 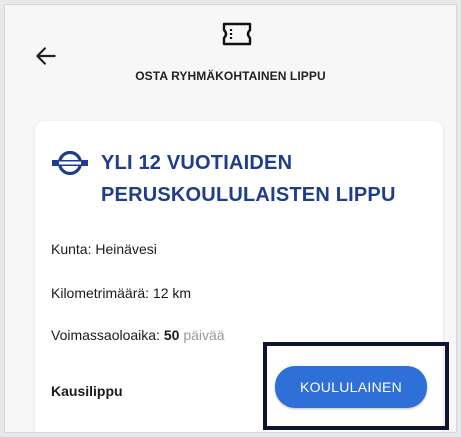 I want to click on ticket-type: Kausilippu, so click(x=87, y=391).